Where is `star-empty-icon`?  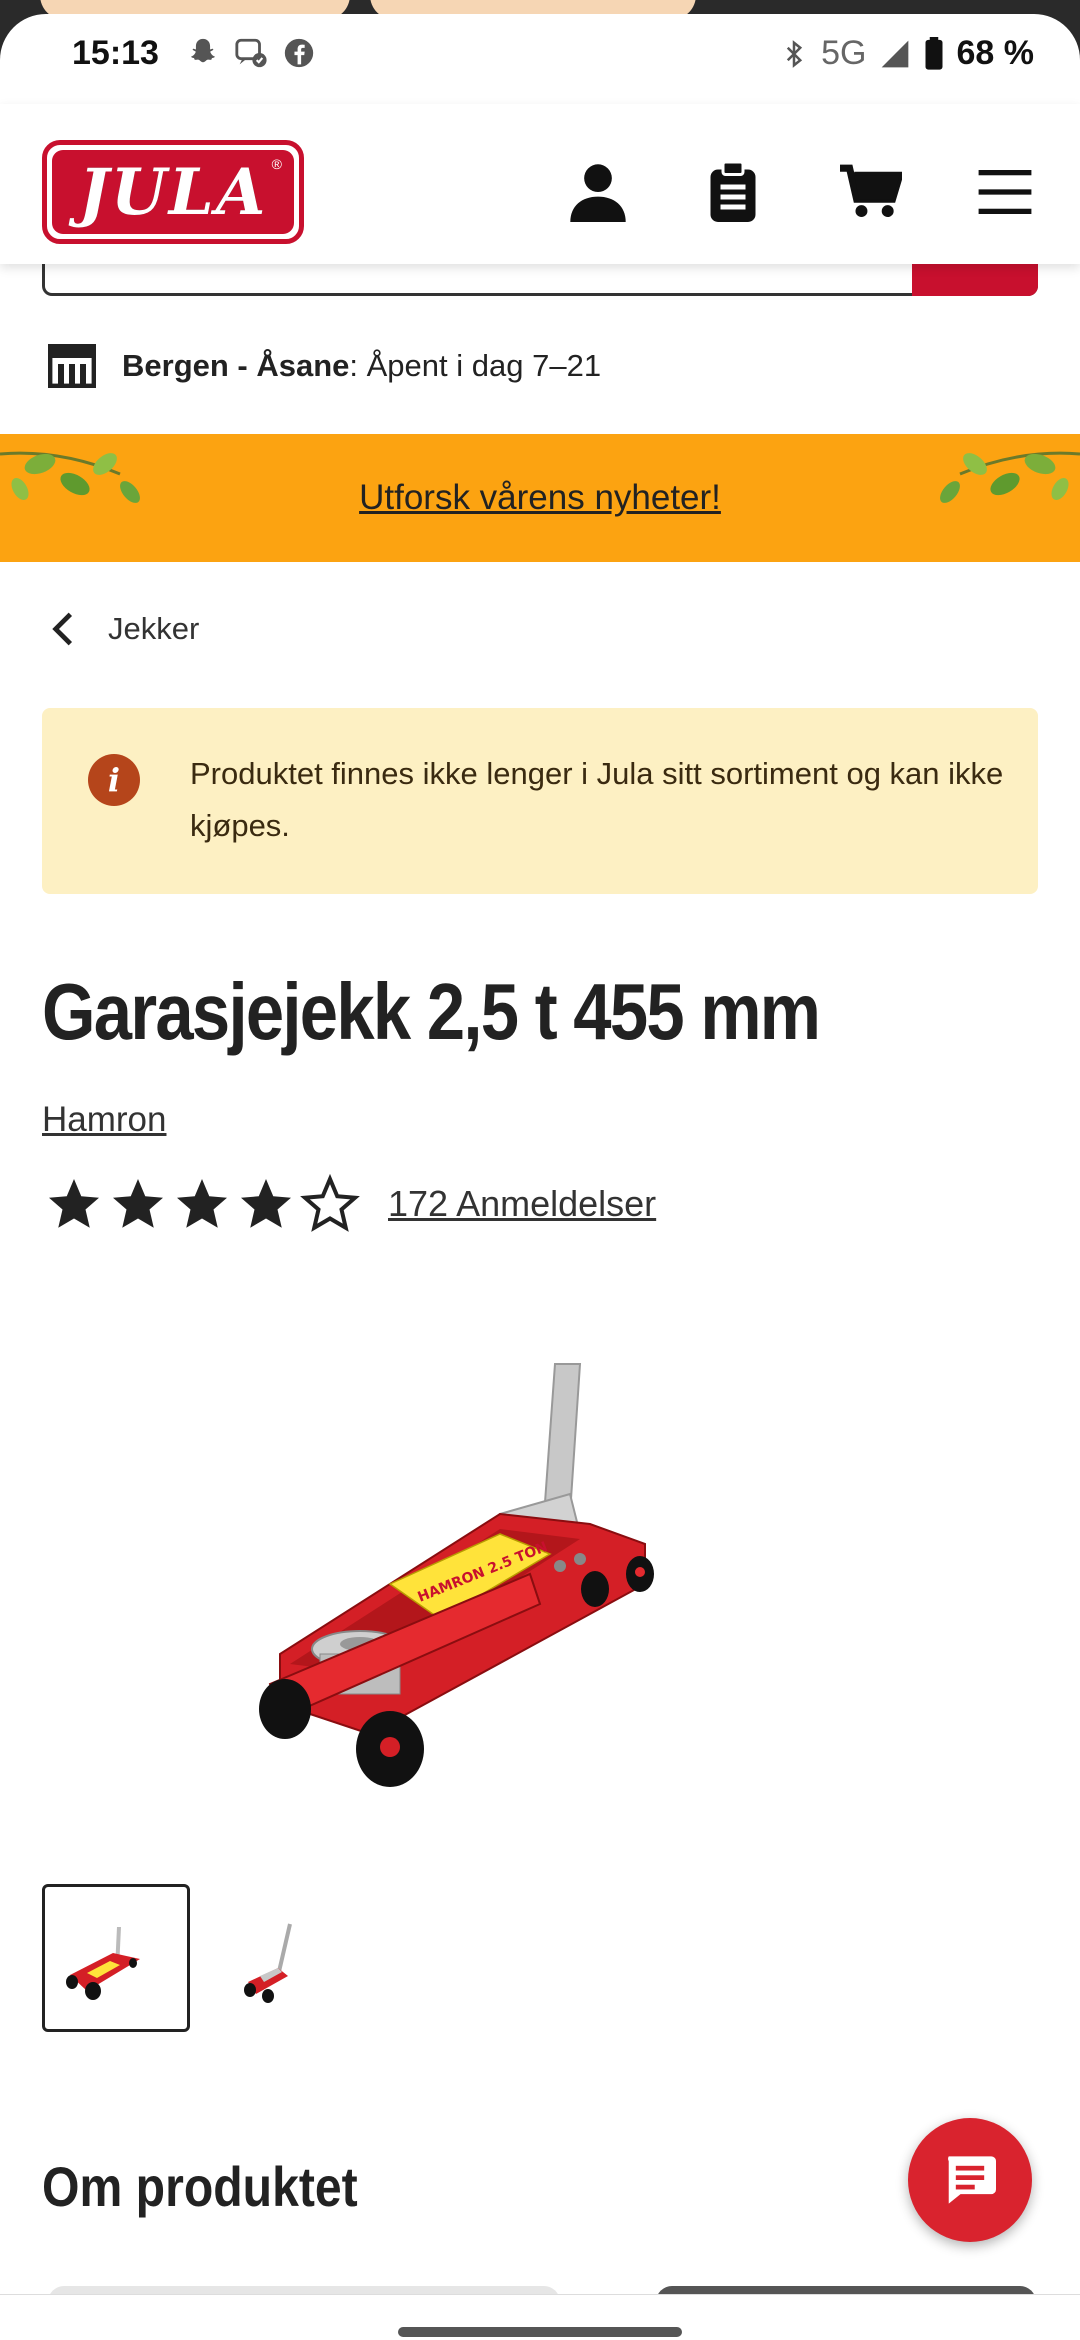 star-empty-icon is located at coordinates (330, 1203).